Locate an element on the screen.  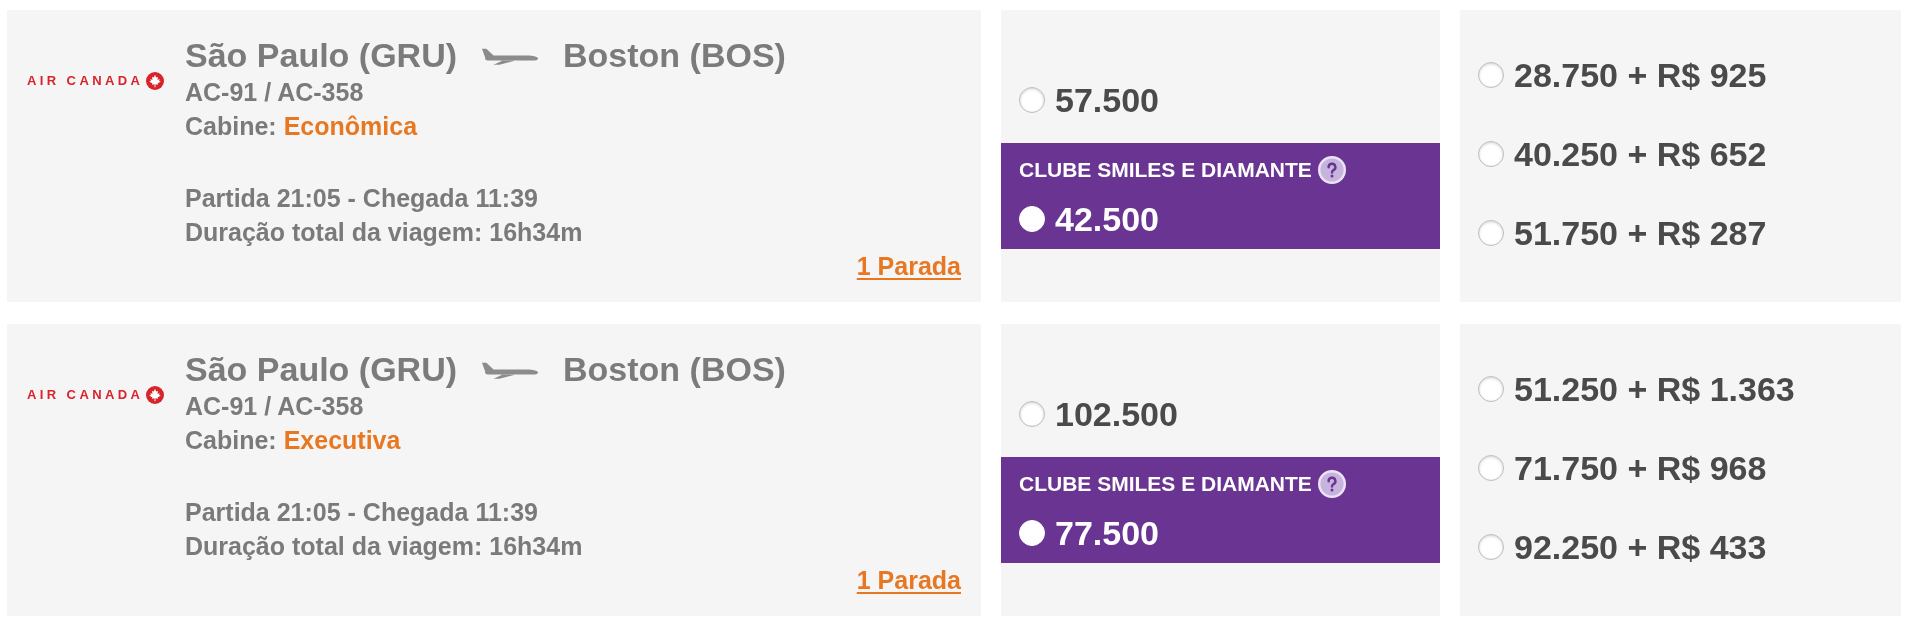
miles-price: 102.500 is located at coordinates (1116, 414).